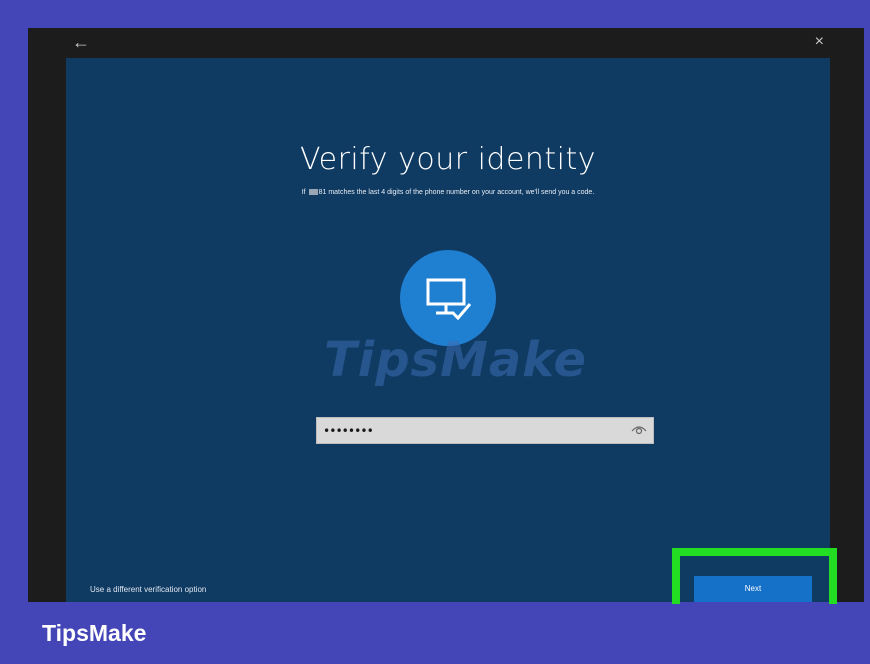 Image resolution: width=870 pixels, height=664 pixels. Describe the element at coordinates (448, 159) in the screenshot. I see `page-title: Verify your identity` at that location.